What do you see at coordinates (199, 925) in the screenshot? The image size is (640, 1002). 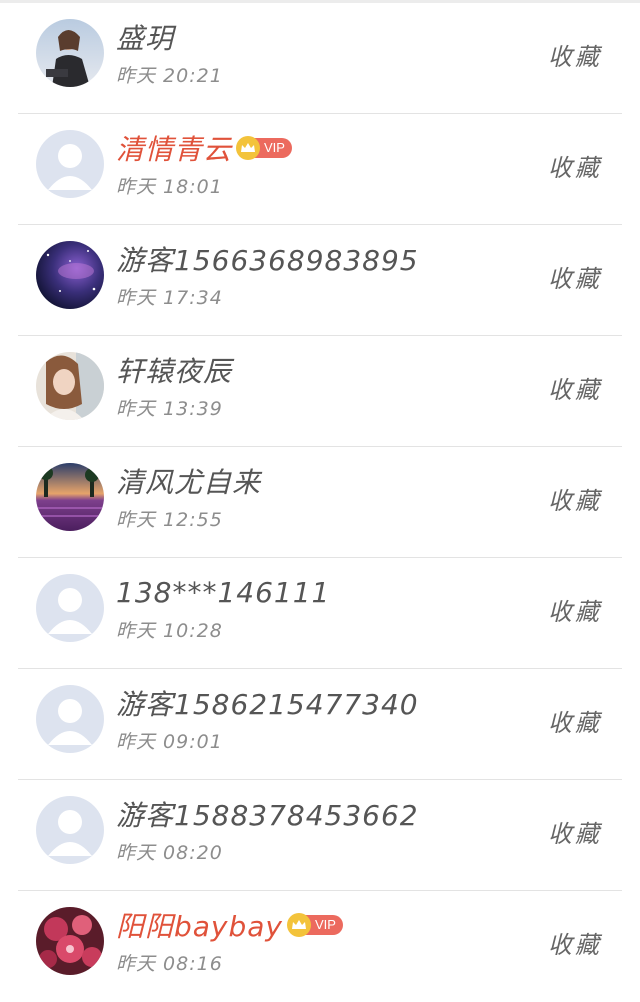 I see `user-name: 阳阳baybay` at bounding box center [199, 925].